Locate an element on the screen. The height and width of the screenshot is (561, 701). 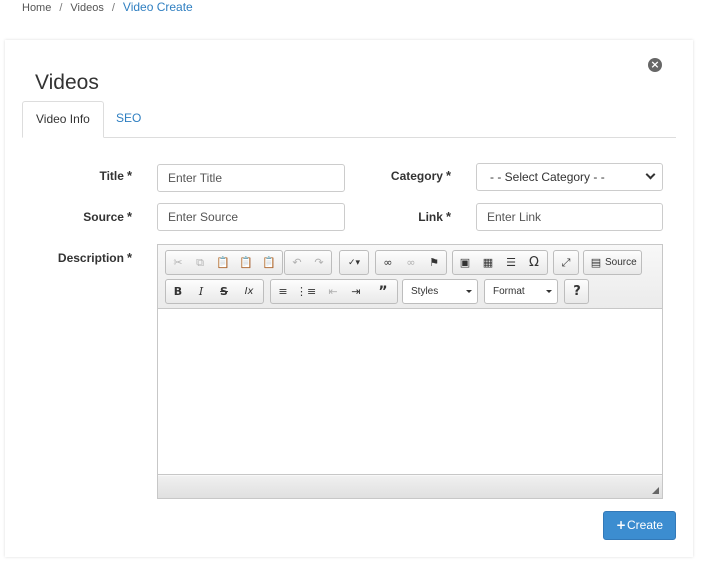
plus-icon: + is located at coordinates (621, 525).